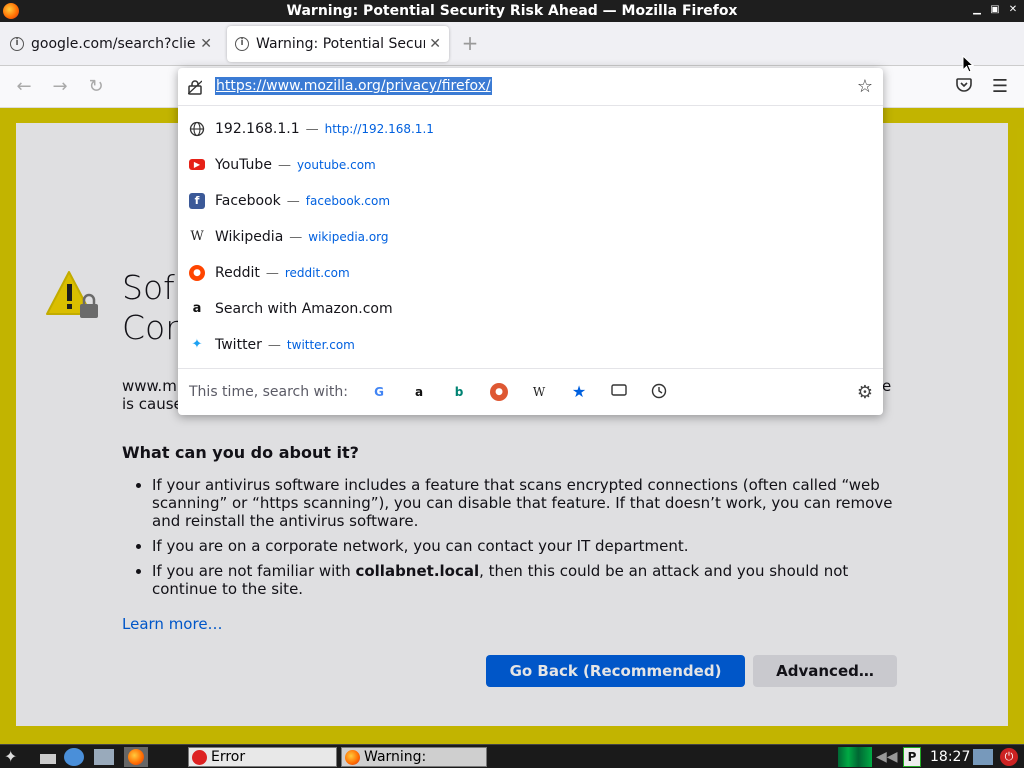 This screenshot has width=1024, height=768. What do you see at coordinates (104, 757) in the screenshot?
I see `file-manager-icon` at bounding box center [104, 757].